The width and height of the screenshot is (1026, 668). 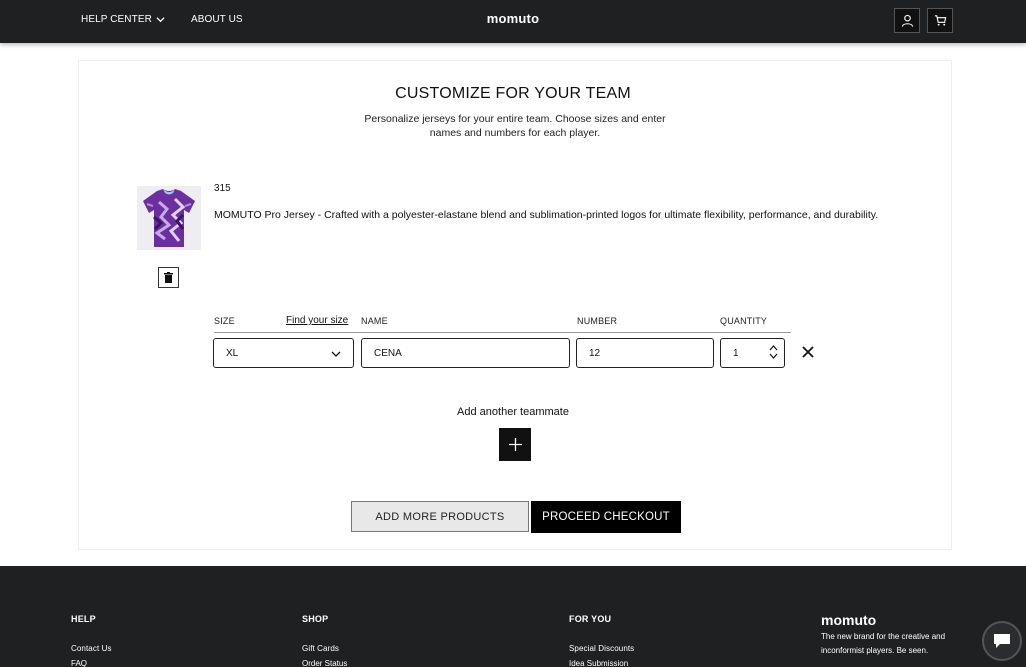 I want to click on jersey-icon, so click(x=169, y=218).